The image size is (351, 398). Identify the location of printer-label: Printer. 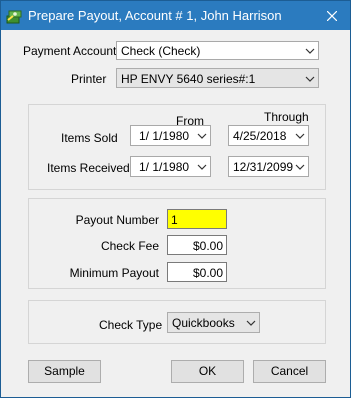
(89, 79).